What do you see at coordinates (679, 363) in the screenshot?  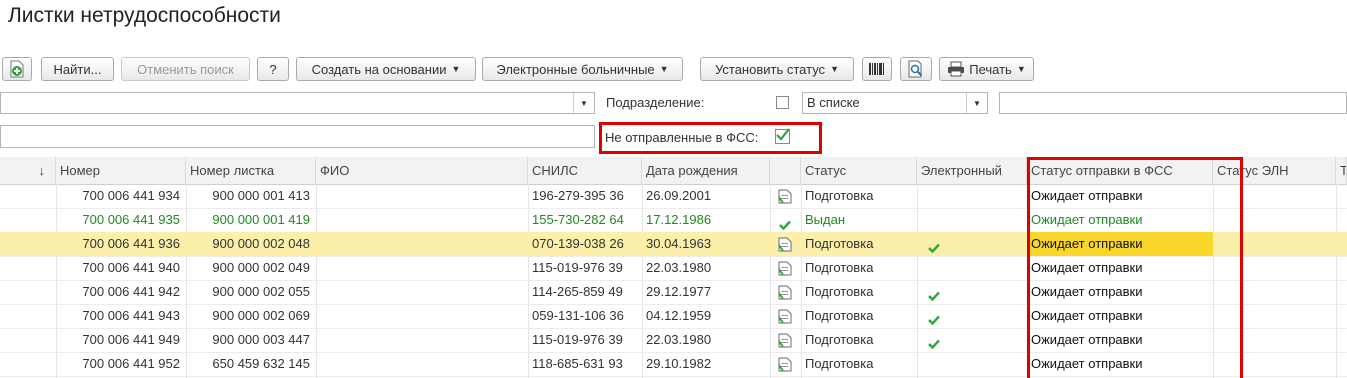 I see `cell-birth: 29.10.1982` at bounding box center [679, 363].